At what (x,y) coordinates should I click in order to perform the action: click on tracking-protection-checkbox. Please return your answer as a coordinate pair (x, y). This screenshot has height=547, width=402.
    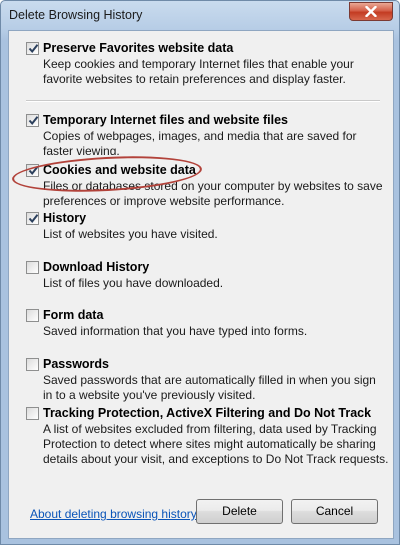
    Looking at the image, I should click on (32, 413).